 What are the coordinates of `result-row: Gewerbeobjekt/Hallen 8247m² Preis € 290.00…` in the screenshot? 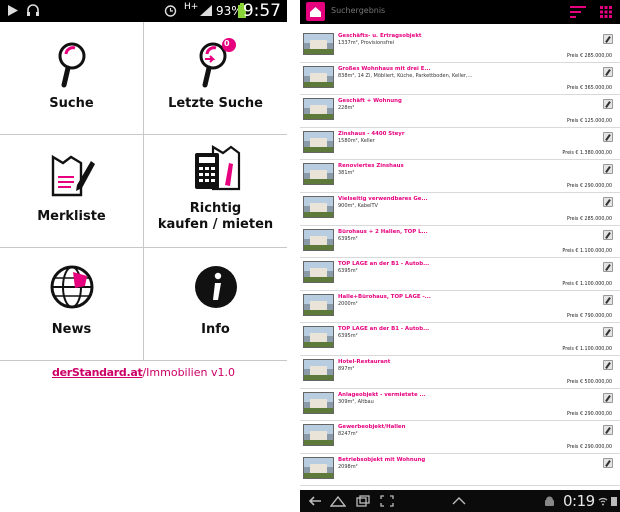 It's located at (460, 437).